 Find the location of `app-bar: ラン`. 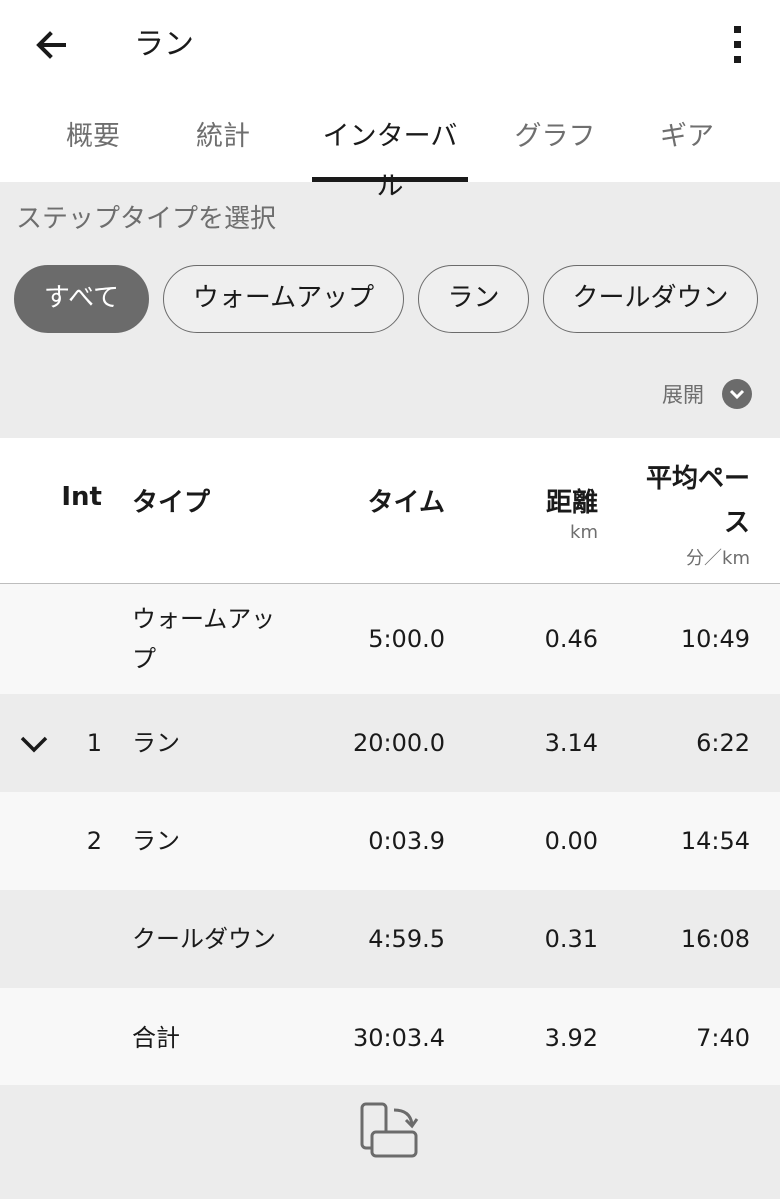

app-bar: ラン is located at coordinates (390, 45).